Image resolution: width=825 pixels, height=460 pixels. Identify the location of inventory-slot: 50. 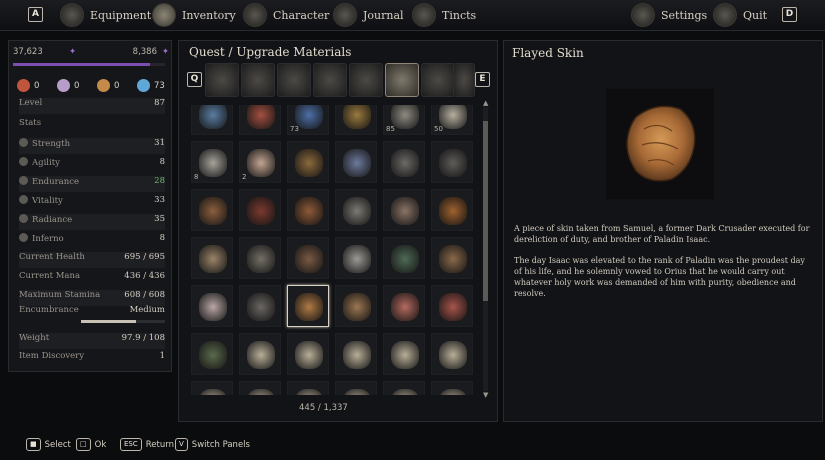
(452, 120).